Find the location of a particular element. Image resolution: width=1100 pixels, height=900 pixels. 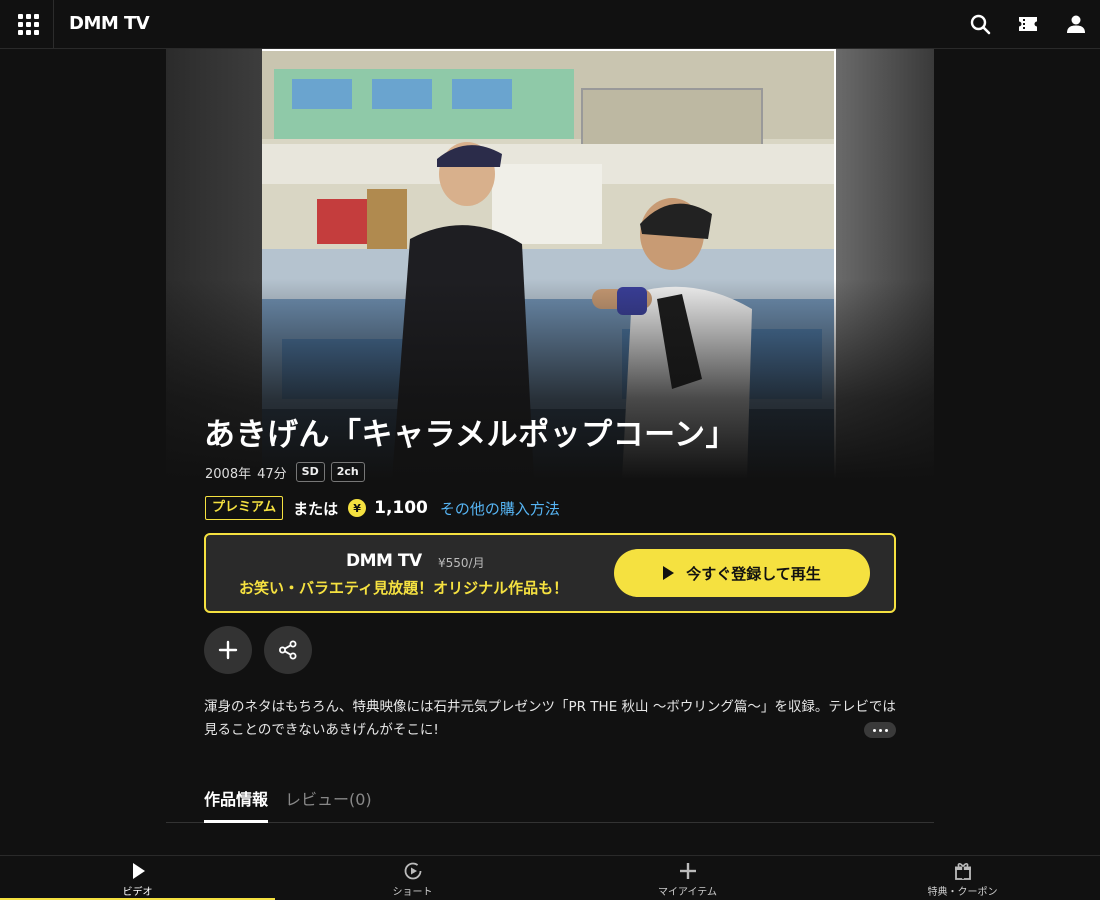

share-button is located at coordinates (288, 650).